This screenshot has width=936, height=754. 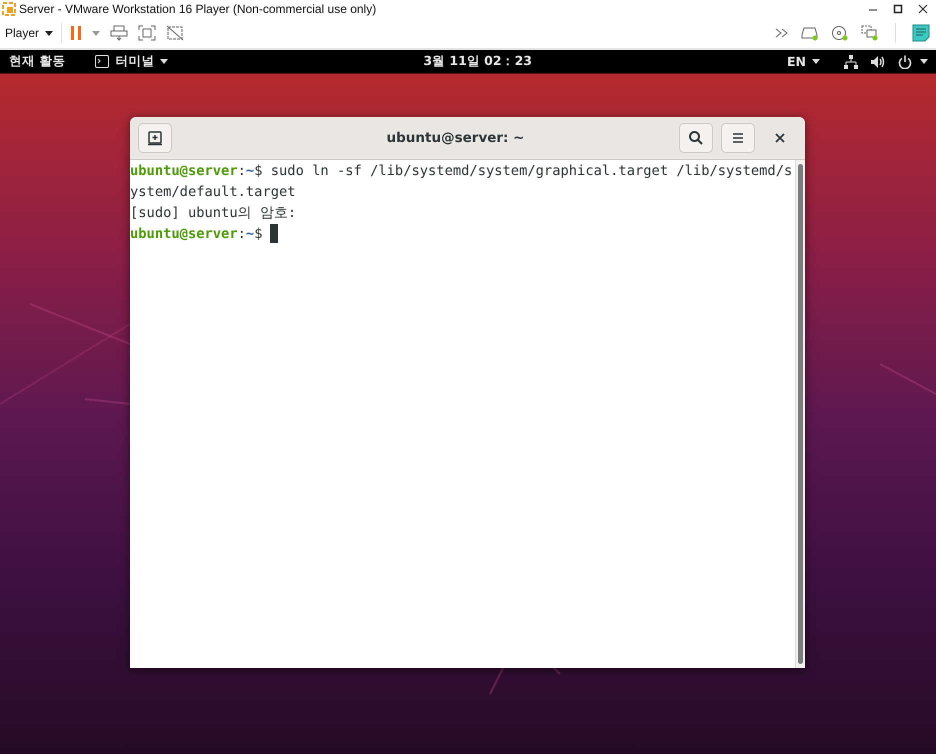 What do you see at coordinates (175, 33) in the screenshot?
I see `unity-icon` at bounding box center [175, 33].